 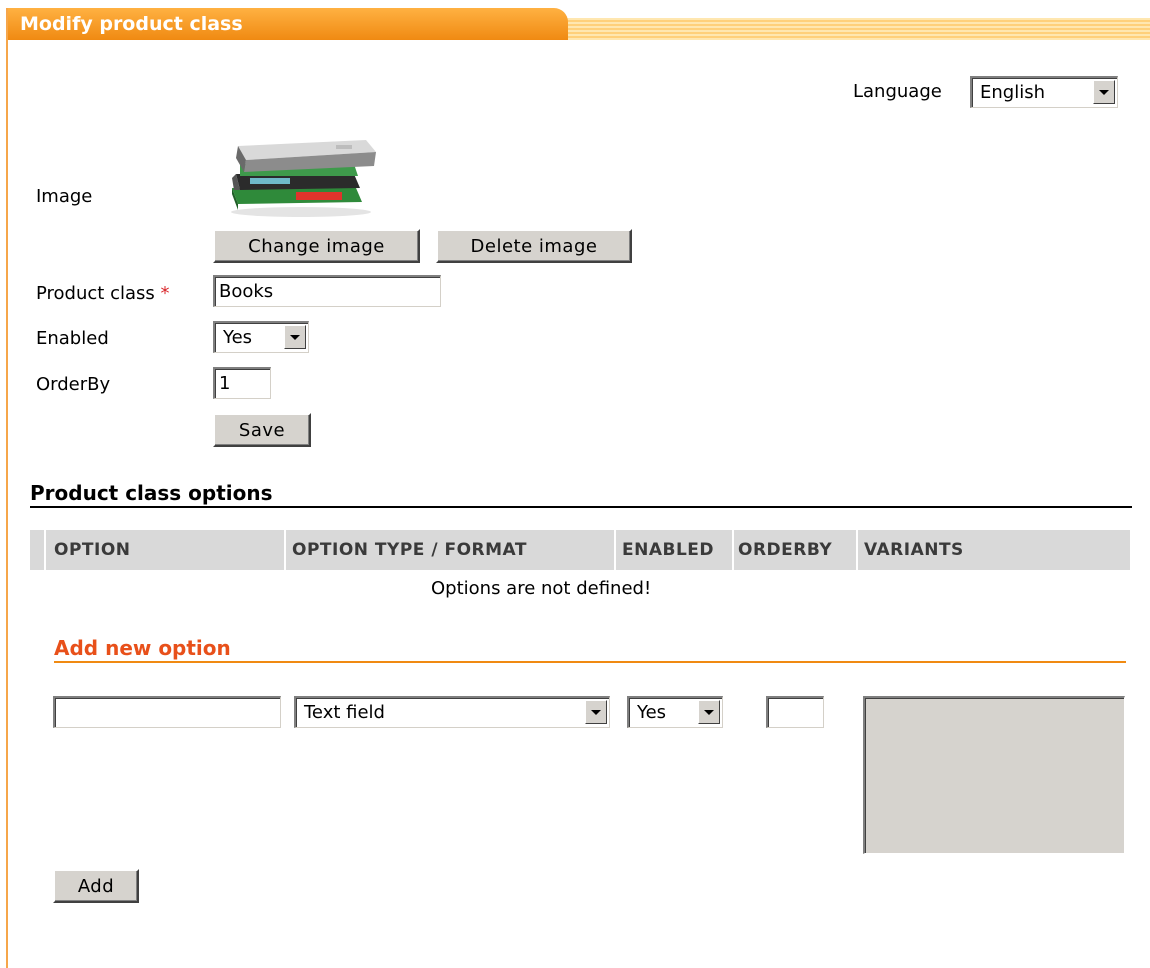 What do you see at coordinates (897, 91) in the screenshot?
I see `language-label: Language` at bounding box center [897, 91].